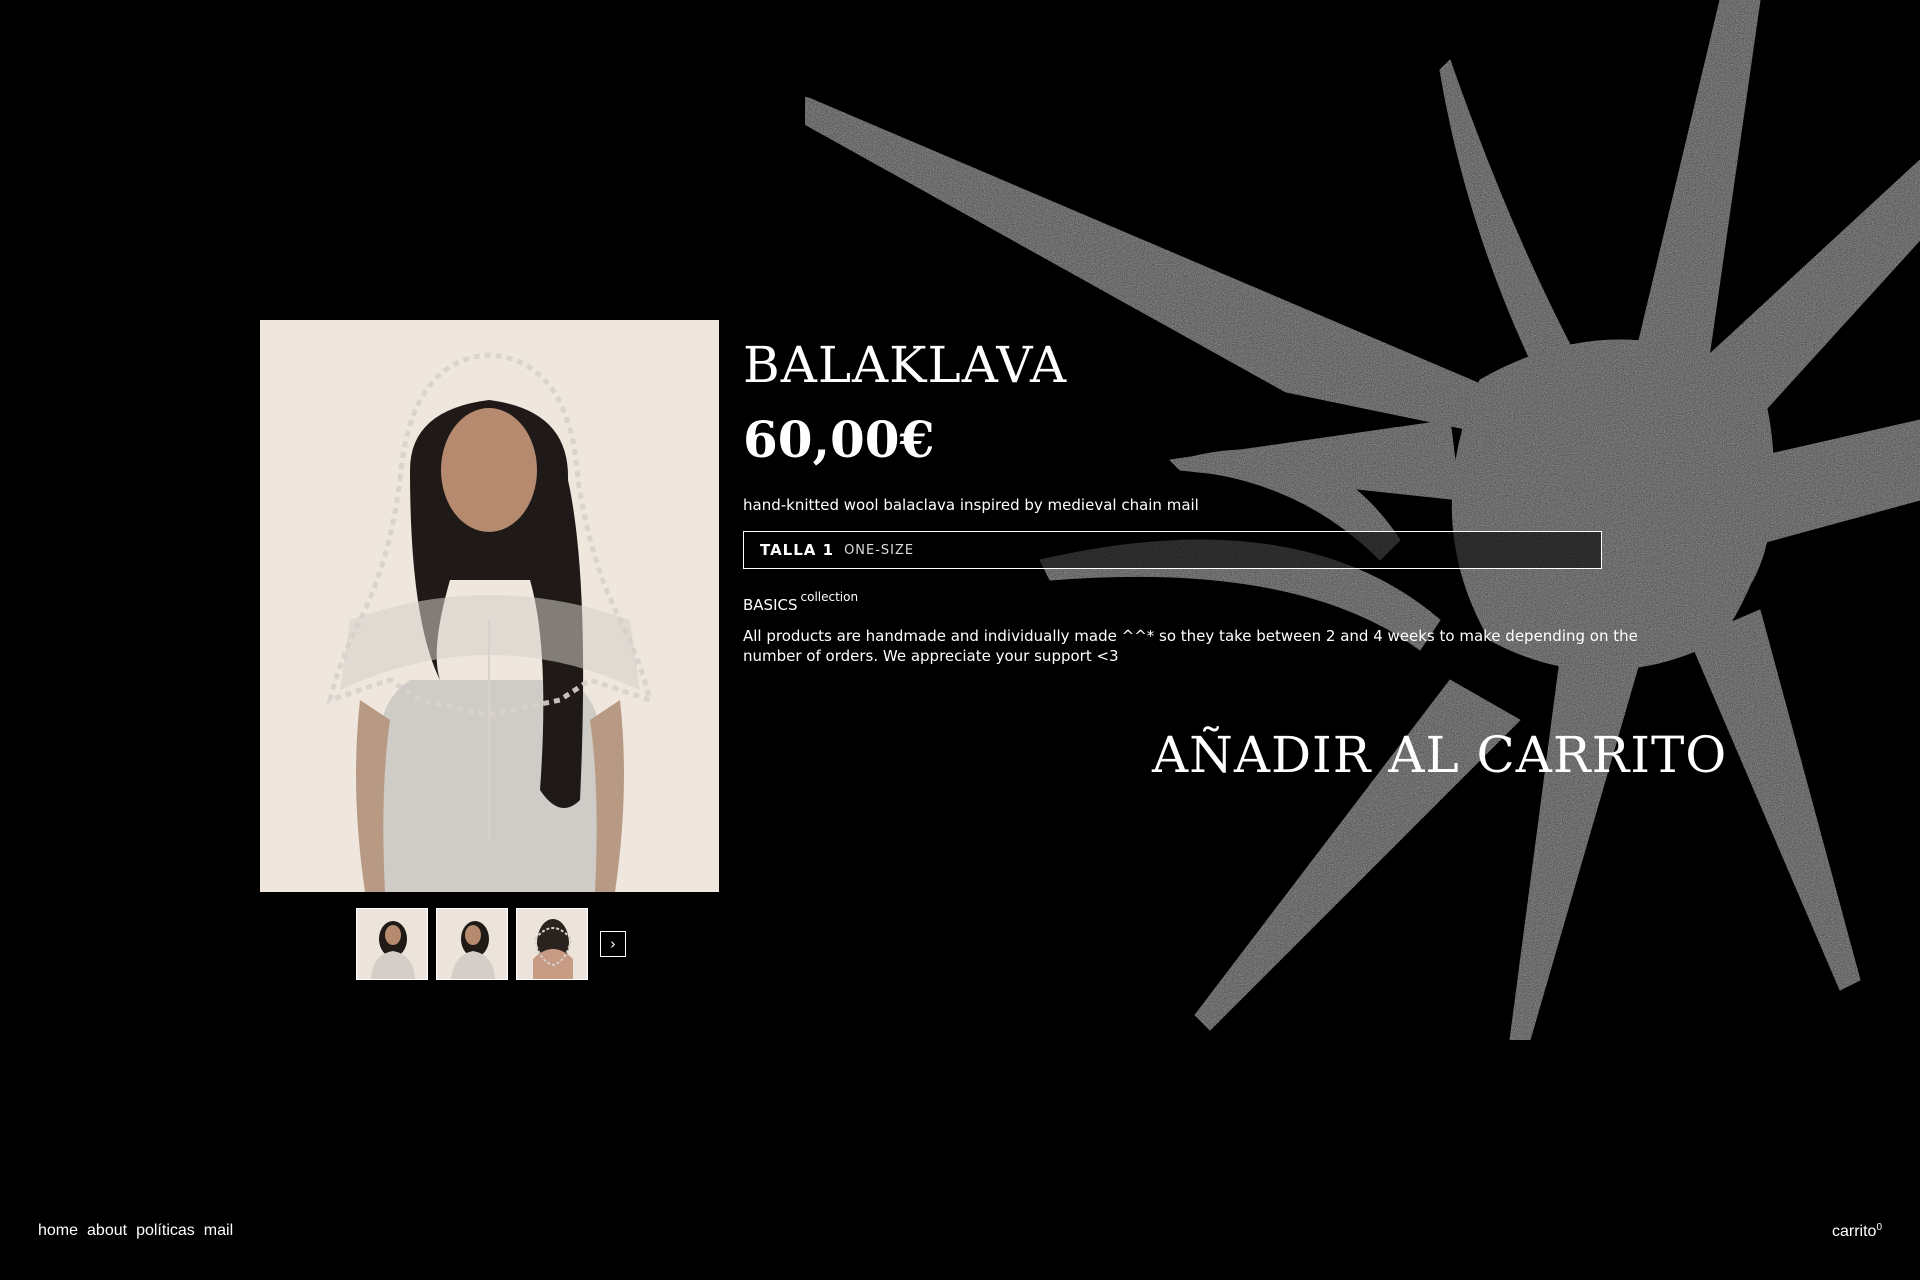 Image resolution: width=1920 pixels, height=1280 pixels. I want to click on nav-link-mail: mail, so click(218, 1231).